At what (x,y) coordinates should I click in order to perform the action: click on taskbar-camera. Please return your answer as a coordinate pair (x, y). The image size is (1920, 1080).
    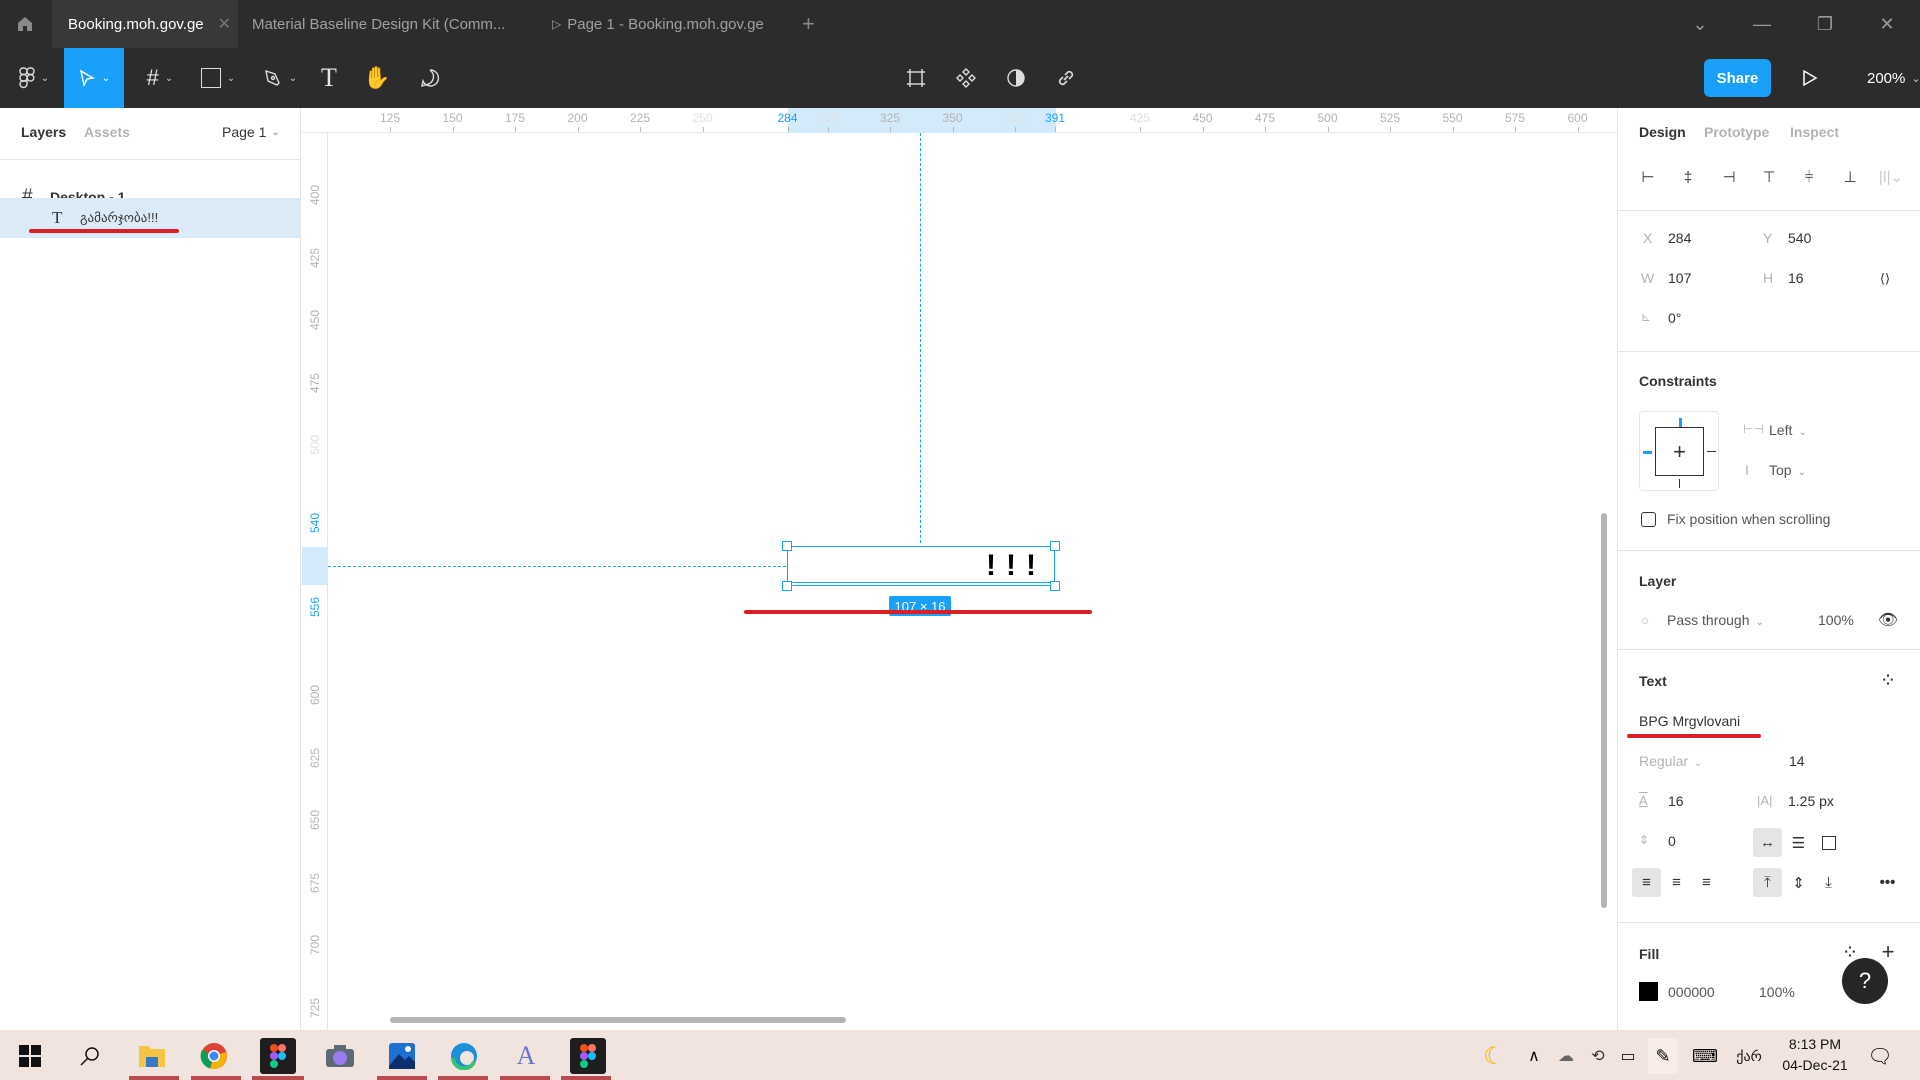
    Looking at the image, I should click on (340, 1056).